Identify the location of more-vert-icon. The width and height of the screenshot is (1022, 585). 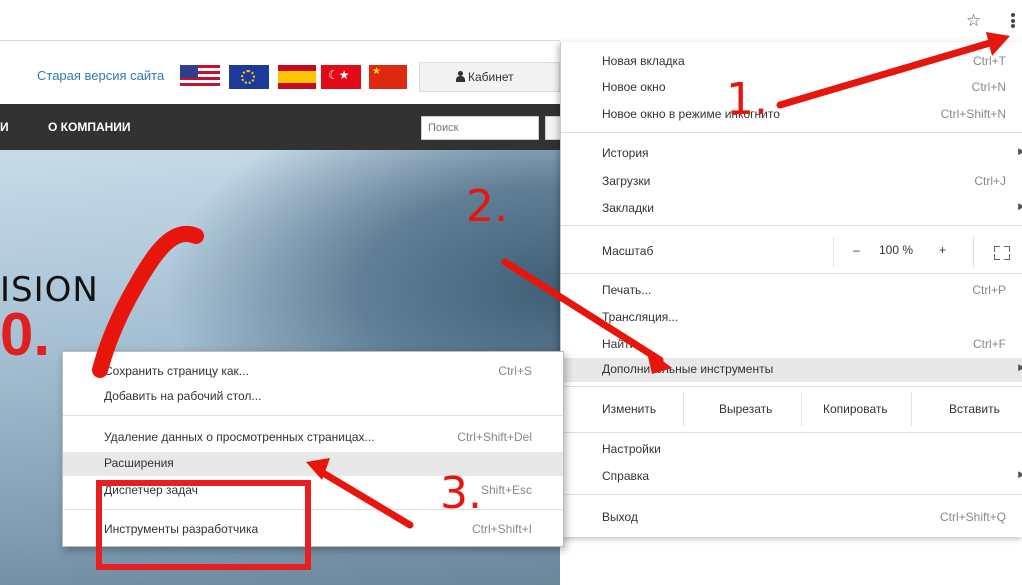
(1013, 22).